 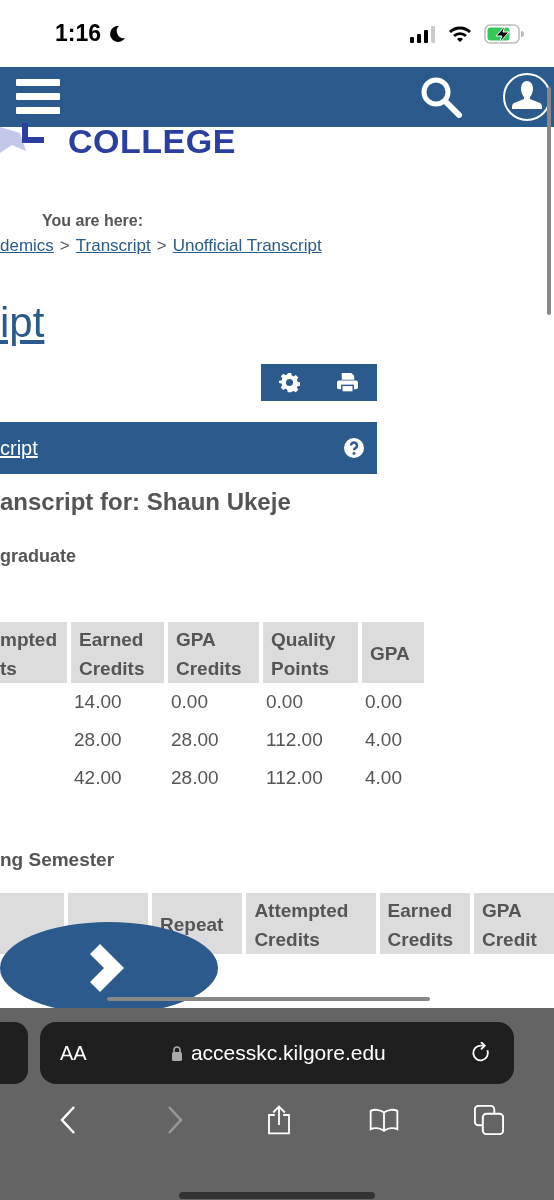 I want to click on column-header: GPA Credits, so click(x=213, y=653).